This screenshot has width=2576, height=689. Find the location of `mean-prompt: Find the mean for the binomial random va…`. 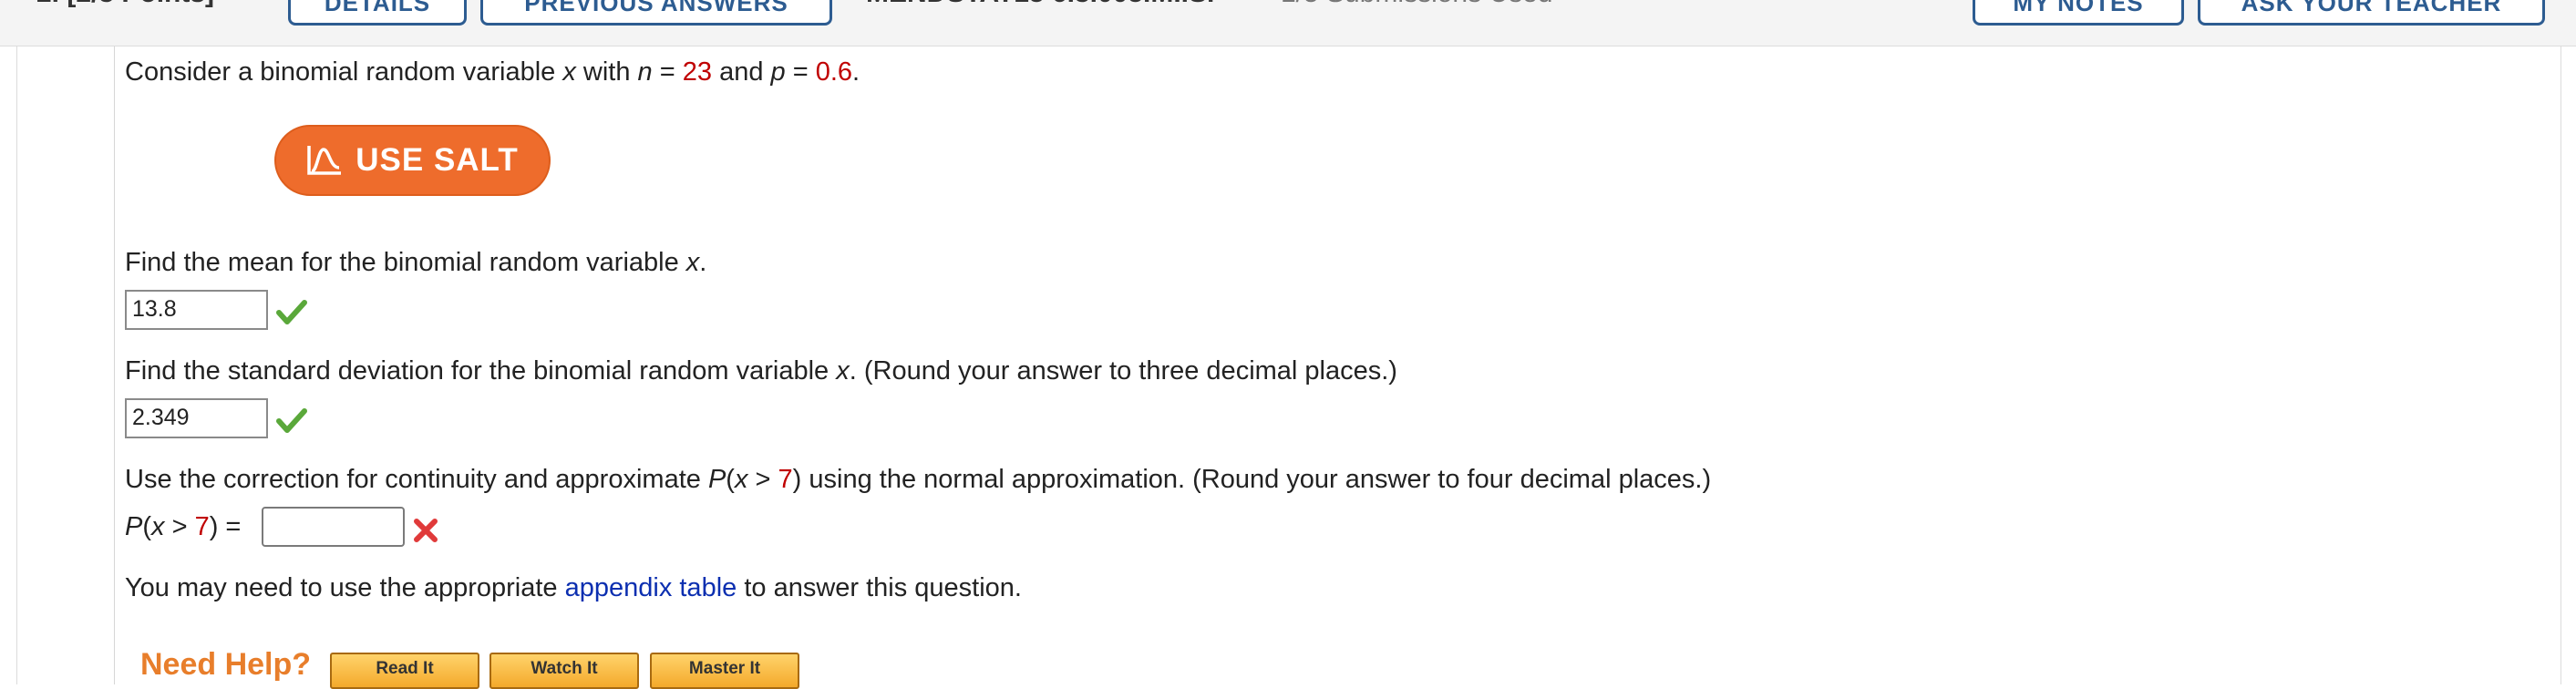

mean-prompt: Find the mean for the binomial random va… is located at coordinates (416, 262).